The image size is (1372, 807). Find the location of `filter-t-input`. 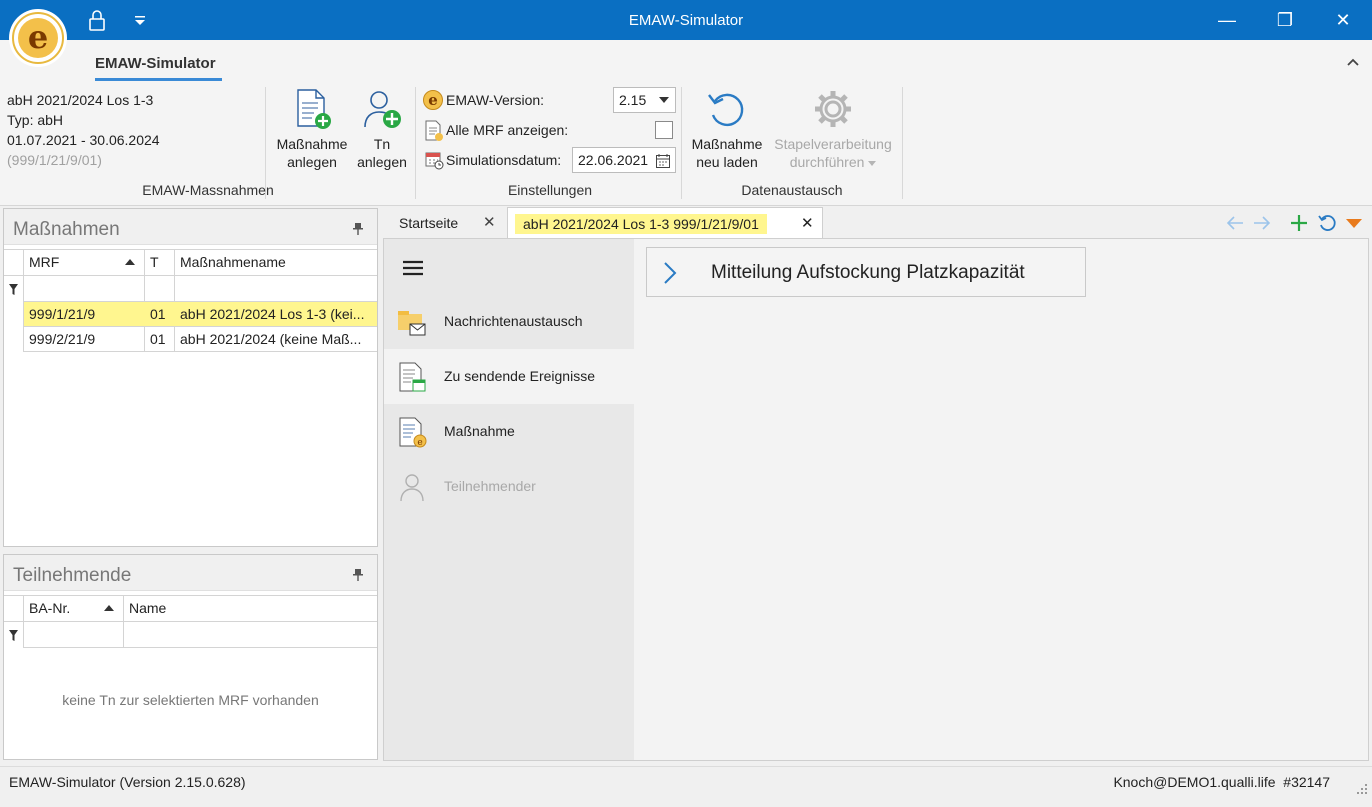

filter-t-input is located at coordinates (159, 288).